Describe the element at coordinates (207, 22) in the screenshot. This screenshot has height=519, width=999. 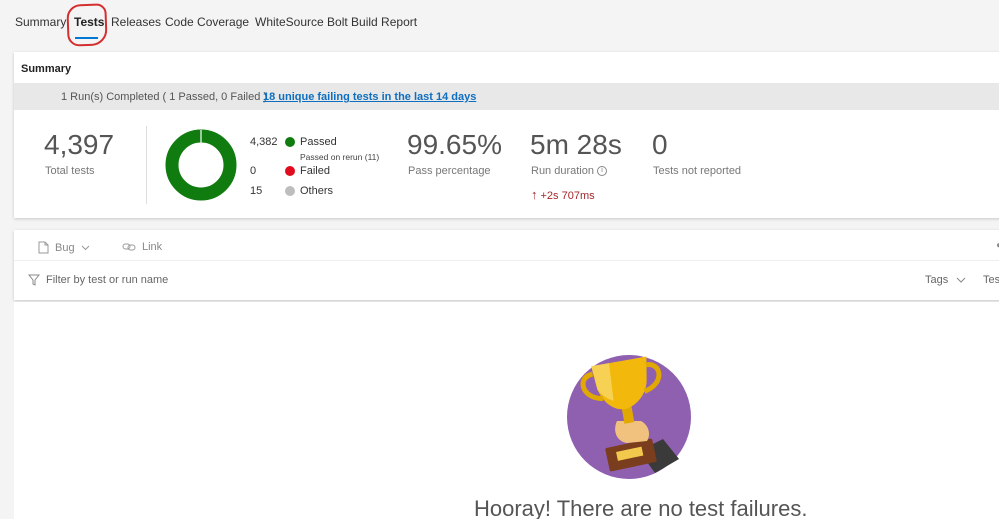
I see `tab-code-coverage: Code Coverage` at that location.